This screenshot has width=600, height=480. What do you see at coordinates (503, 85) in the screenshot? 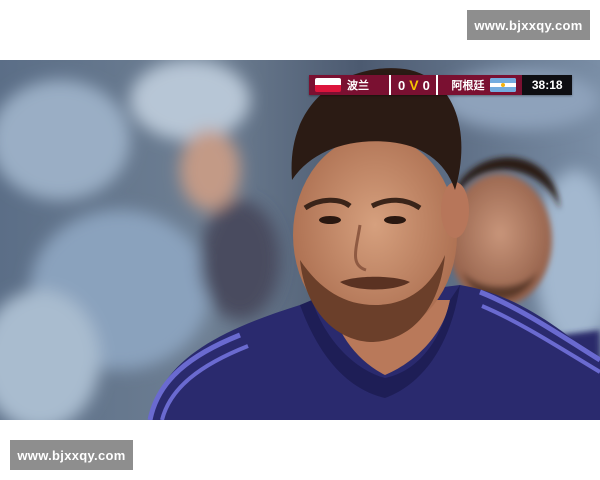
I see `argentina-flag-icon` at bounding box center [503, 85].